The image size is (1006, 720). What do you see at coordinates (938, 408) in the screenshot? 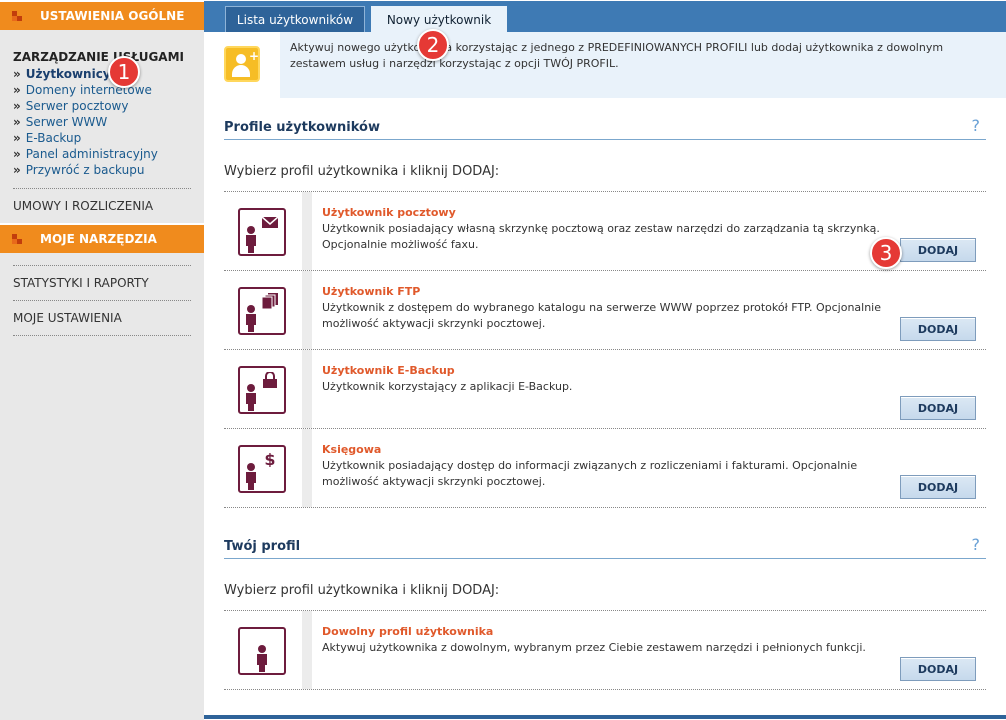
I see `add-ebackup-user-button: DODAJ` at bounding box center [938, 408].